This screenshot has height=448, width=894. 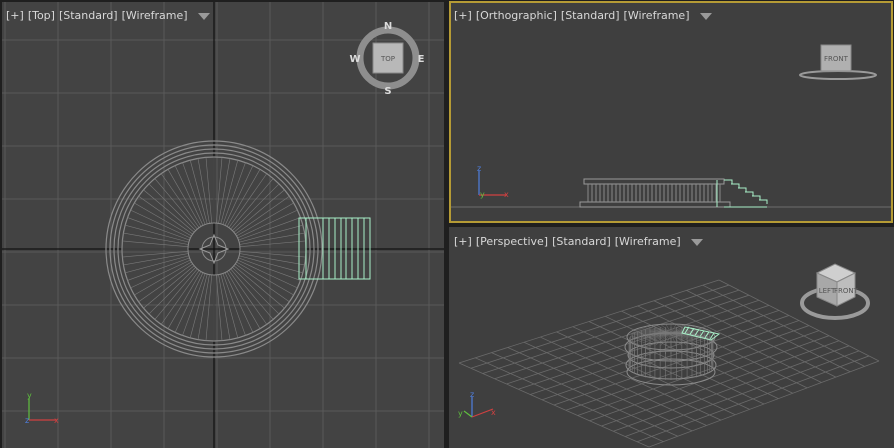 I want to click on round-pavilion-object, so click(x=655, y=193).